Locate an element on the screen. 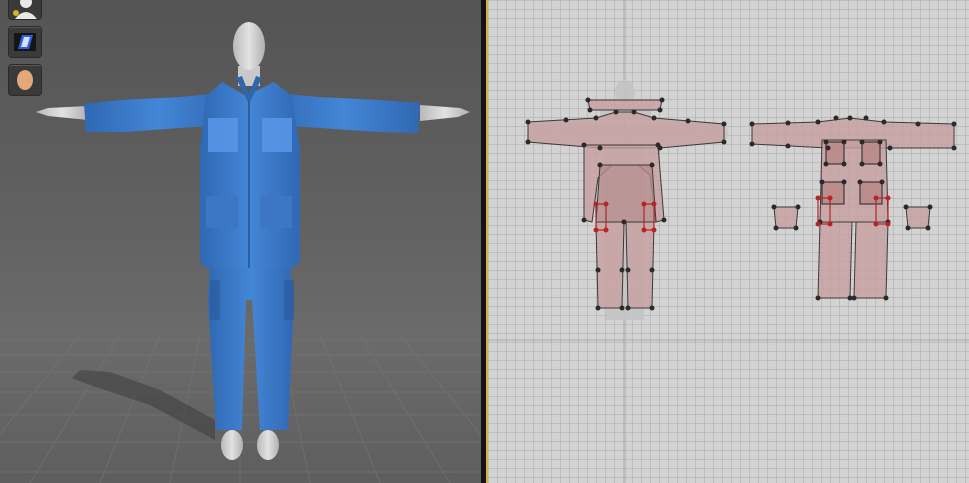  right-cuff-pattern is located at coordinates (918, 217).